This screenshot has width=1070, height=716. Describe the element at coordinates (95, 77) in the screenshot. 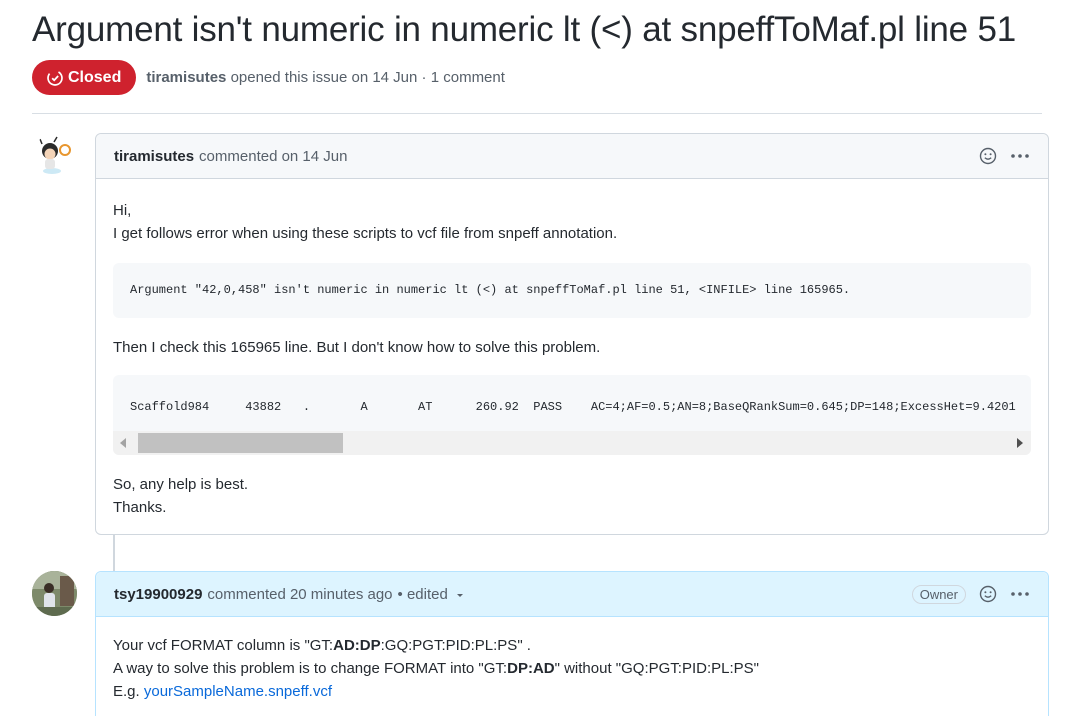

I see `state-label: Closed` at that location.